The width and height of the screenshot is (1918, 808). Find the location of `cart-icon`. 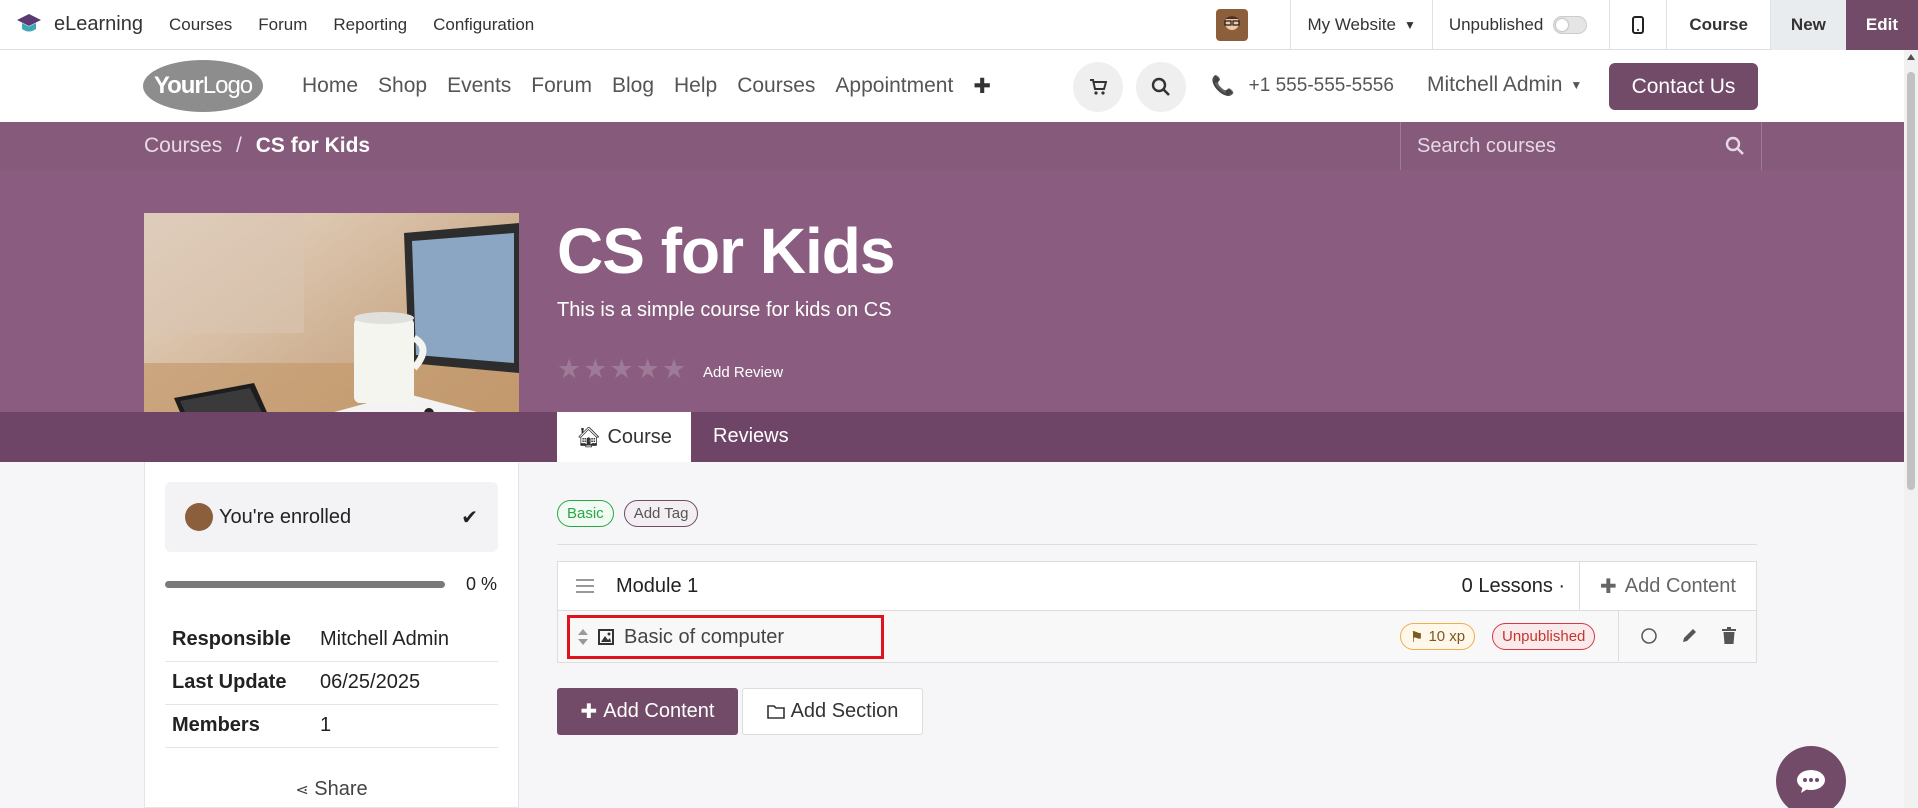

cart-icon is located at coordinates (1098, 87).